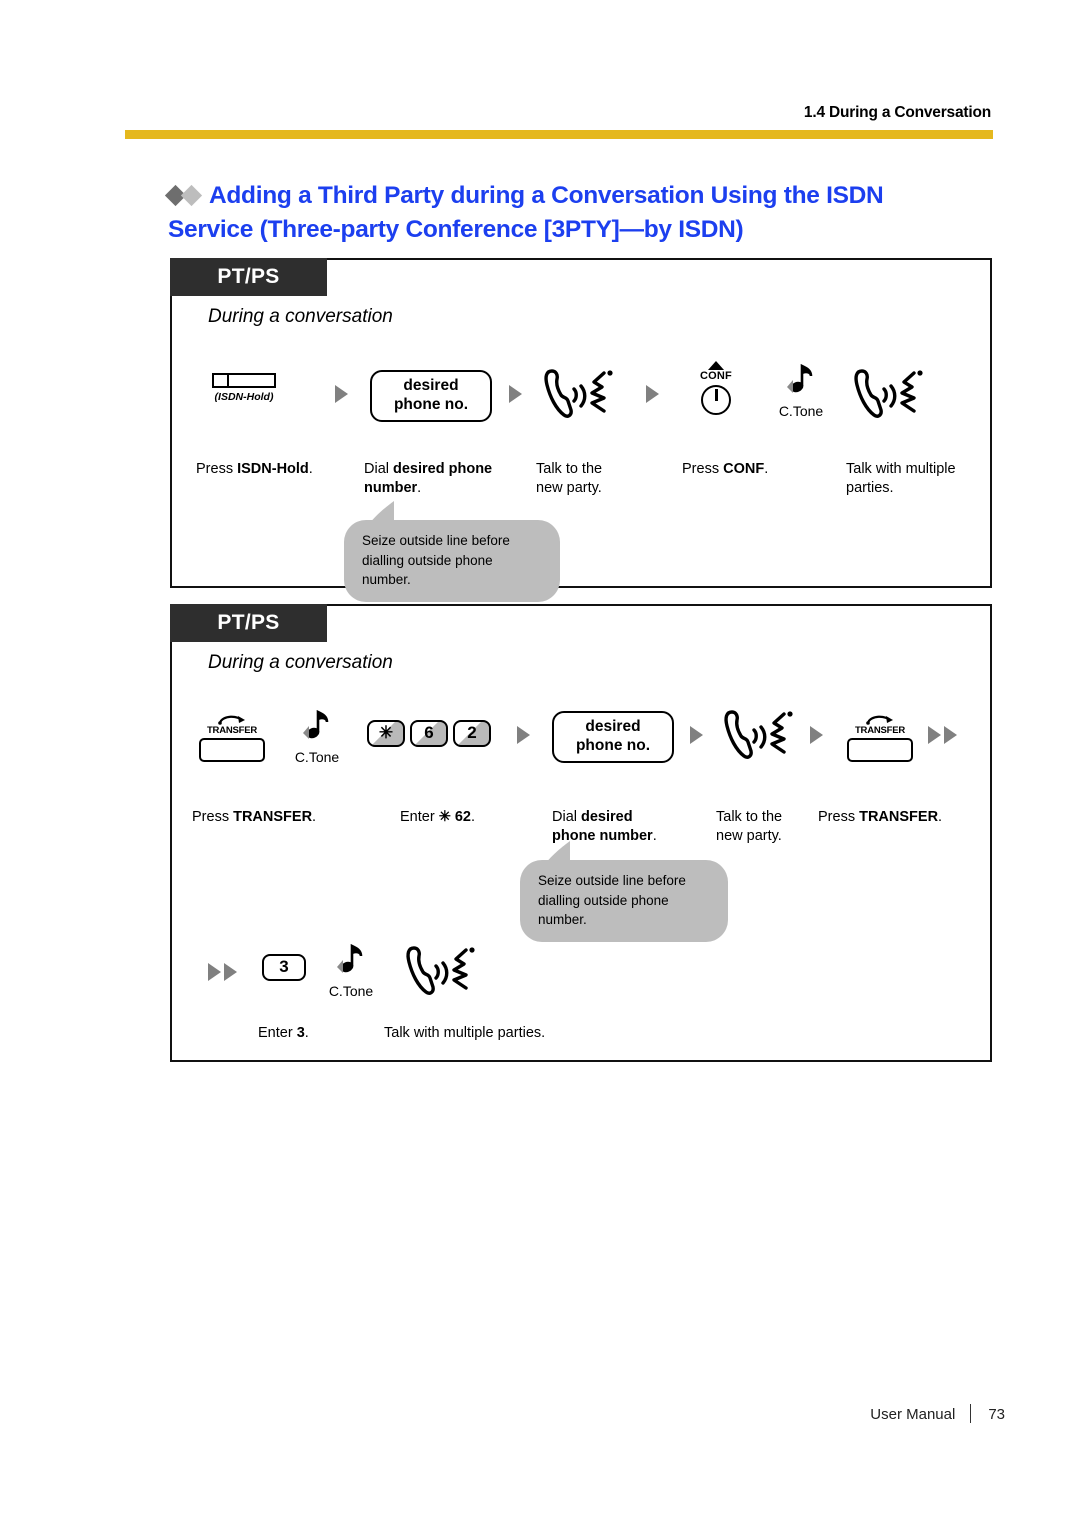 This screenshot has height=1528, width=1080. I want to click on conf-arrow-icon, so click(716, 365).